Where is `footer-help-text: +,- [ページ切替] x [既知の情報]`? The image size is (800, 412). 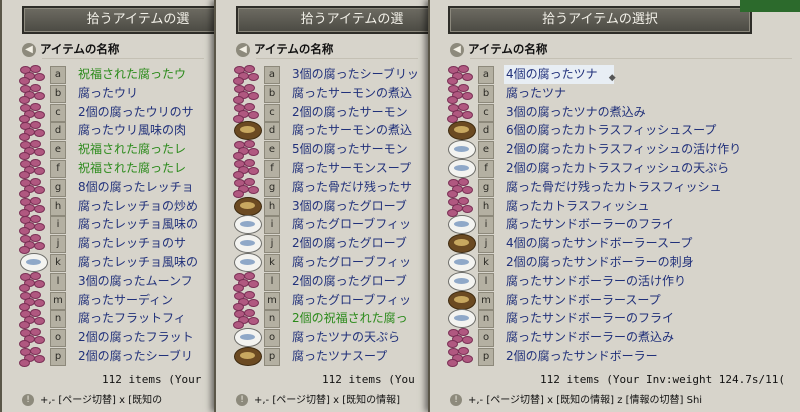 footer-help-text: +,- [ページ切替] x [既知の情報] is located at coordinates (327, 400).